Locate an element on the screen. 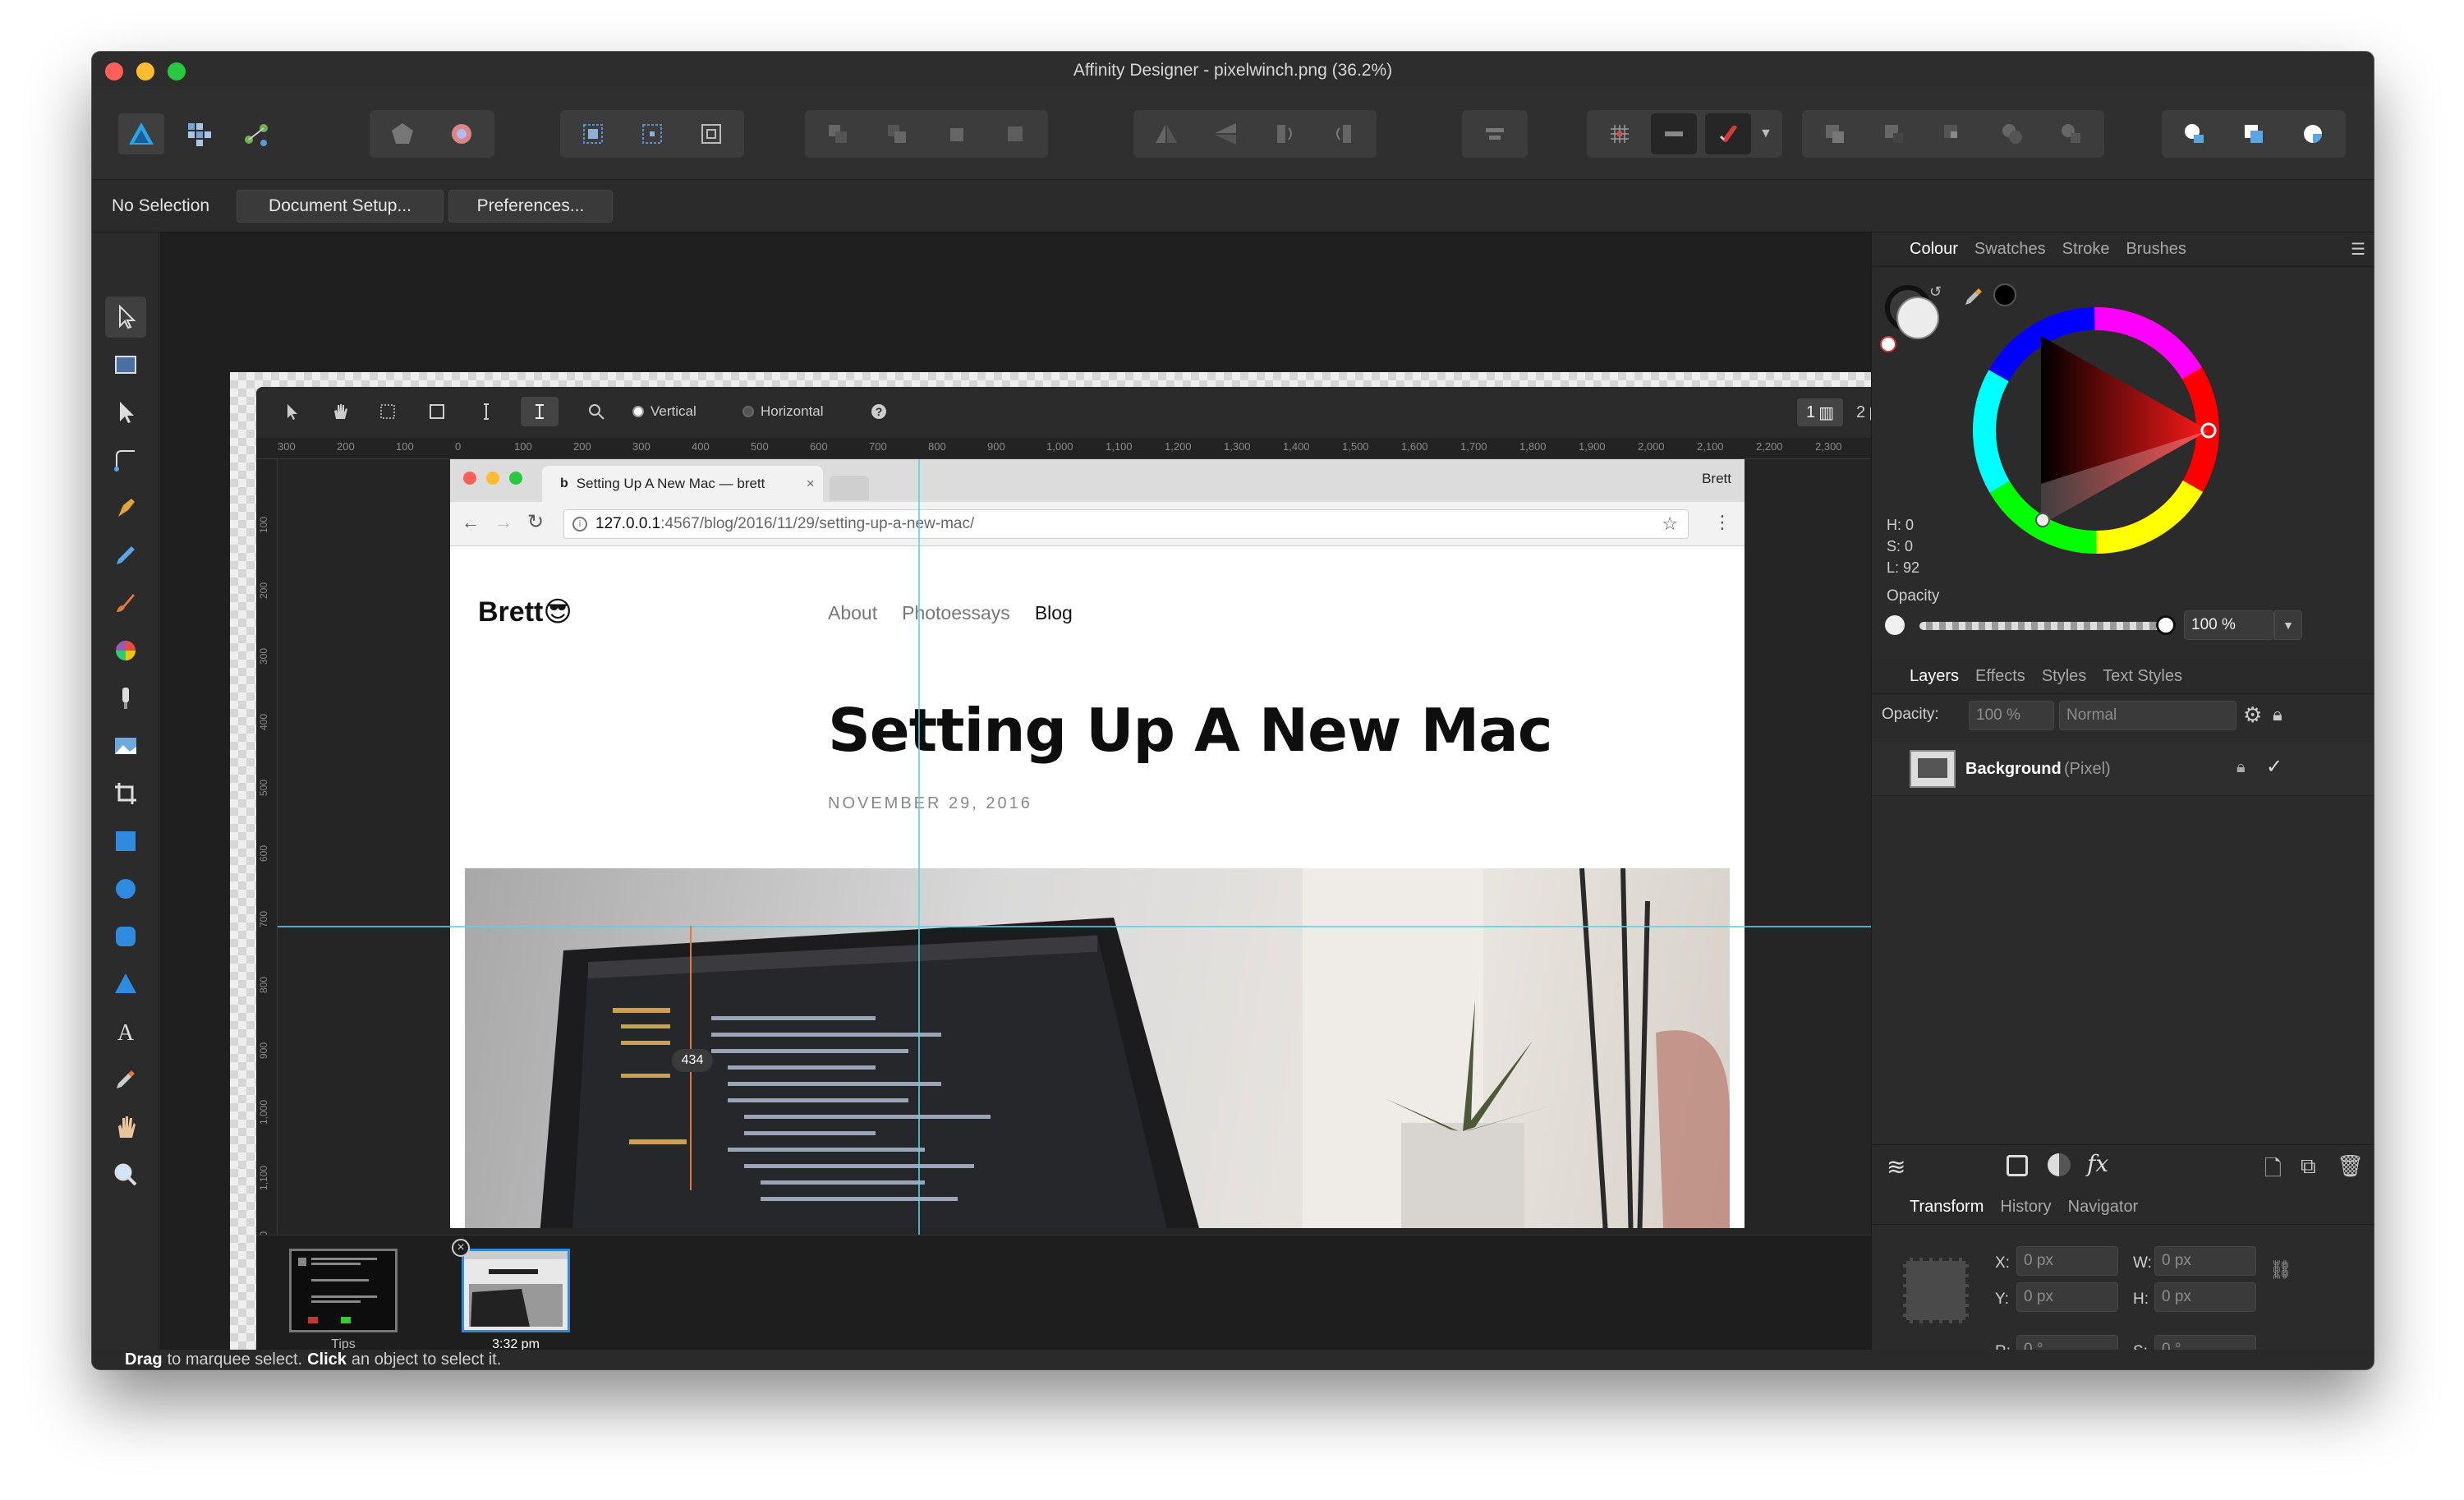 The image size is (2464, 1500). y-field: 0 px is located at coordinates (2067, 1297).